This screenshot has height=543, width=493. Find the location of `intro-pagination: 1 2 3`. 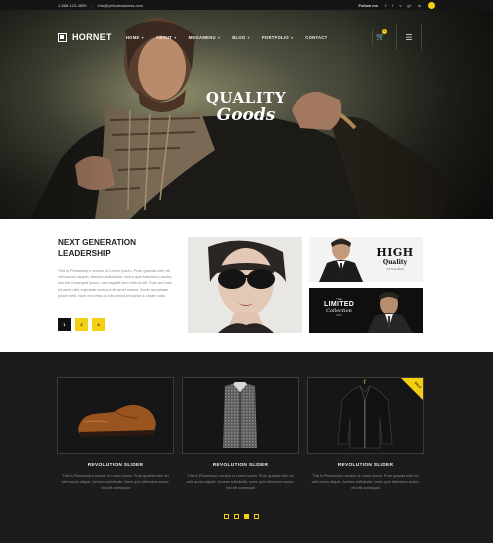

intro-pagination: 1 2 3 is located at coordinates (83, 324).